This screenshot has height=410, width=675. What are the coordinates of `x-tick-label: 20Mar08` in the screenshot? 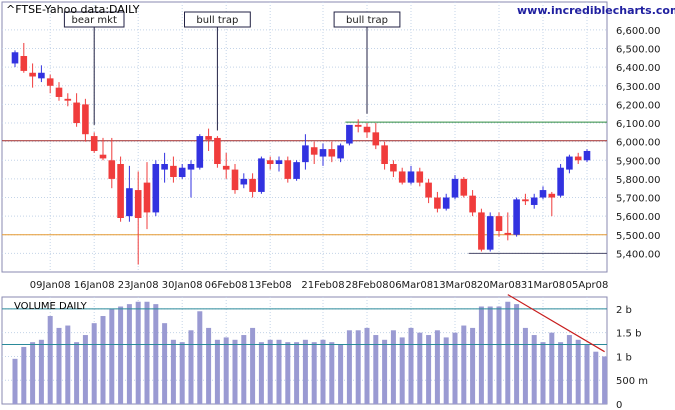 It's located at (499, 285).